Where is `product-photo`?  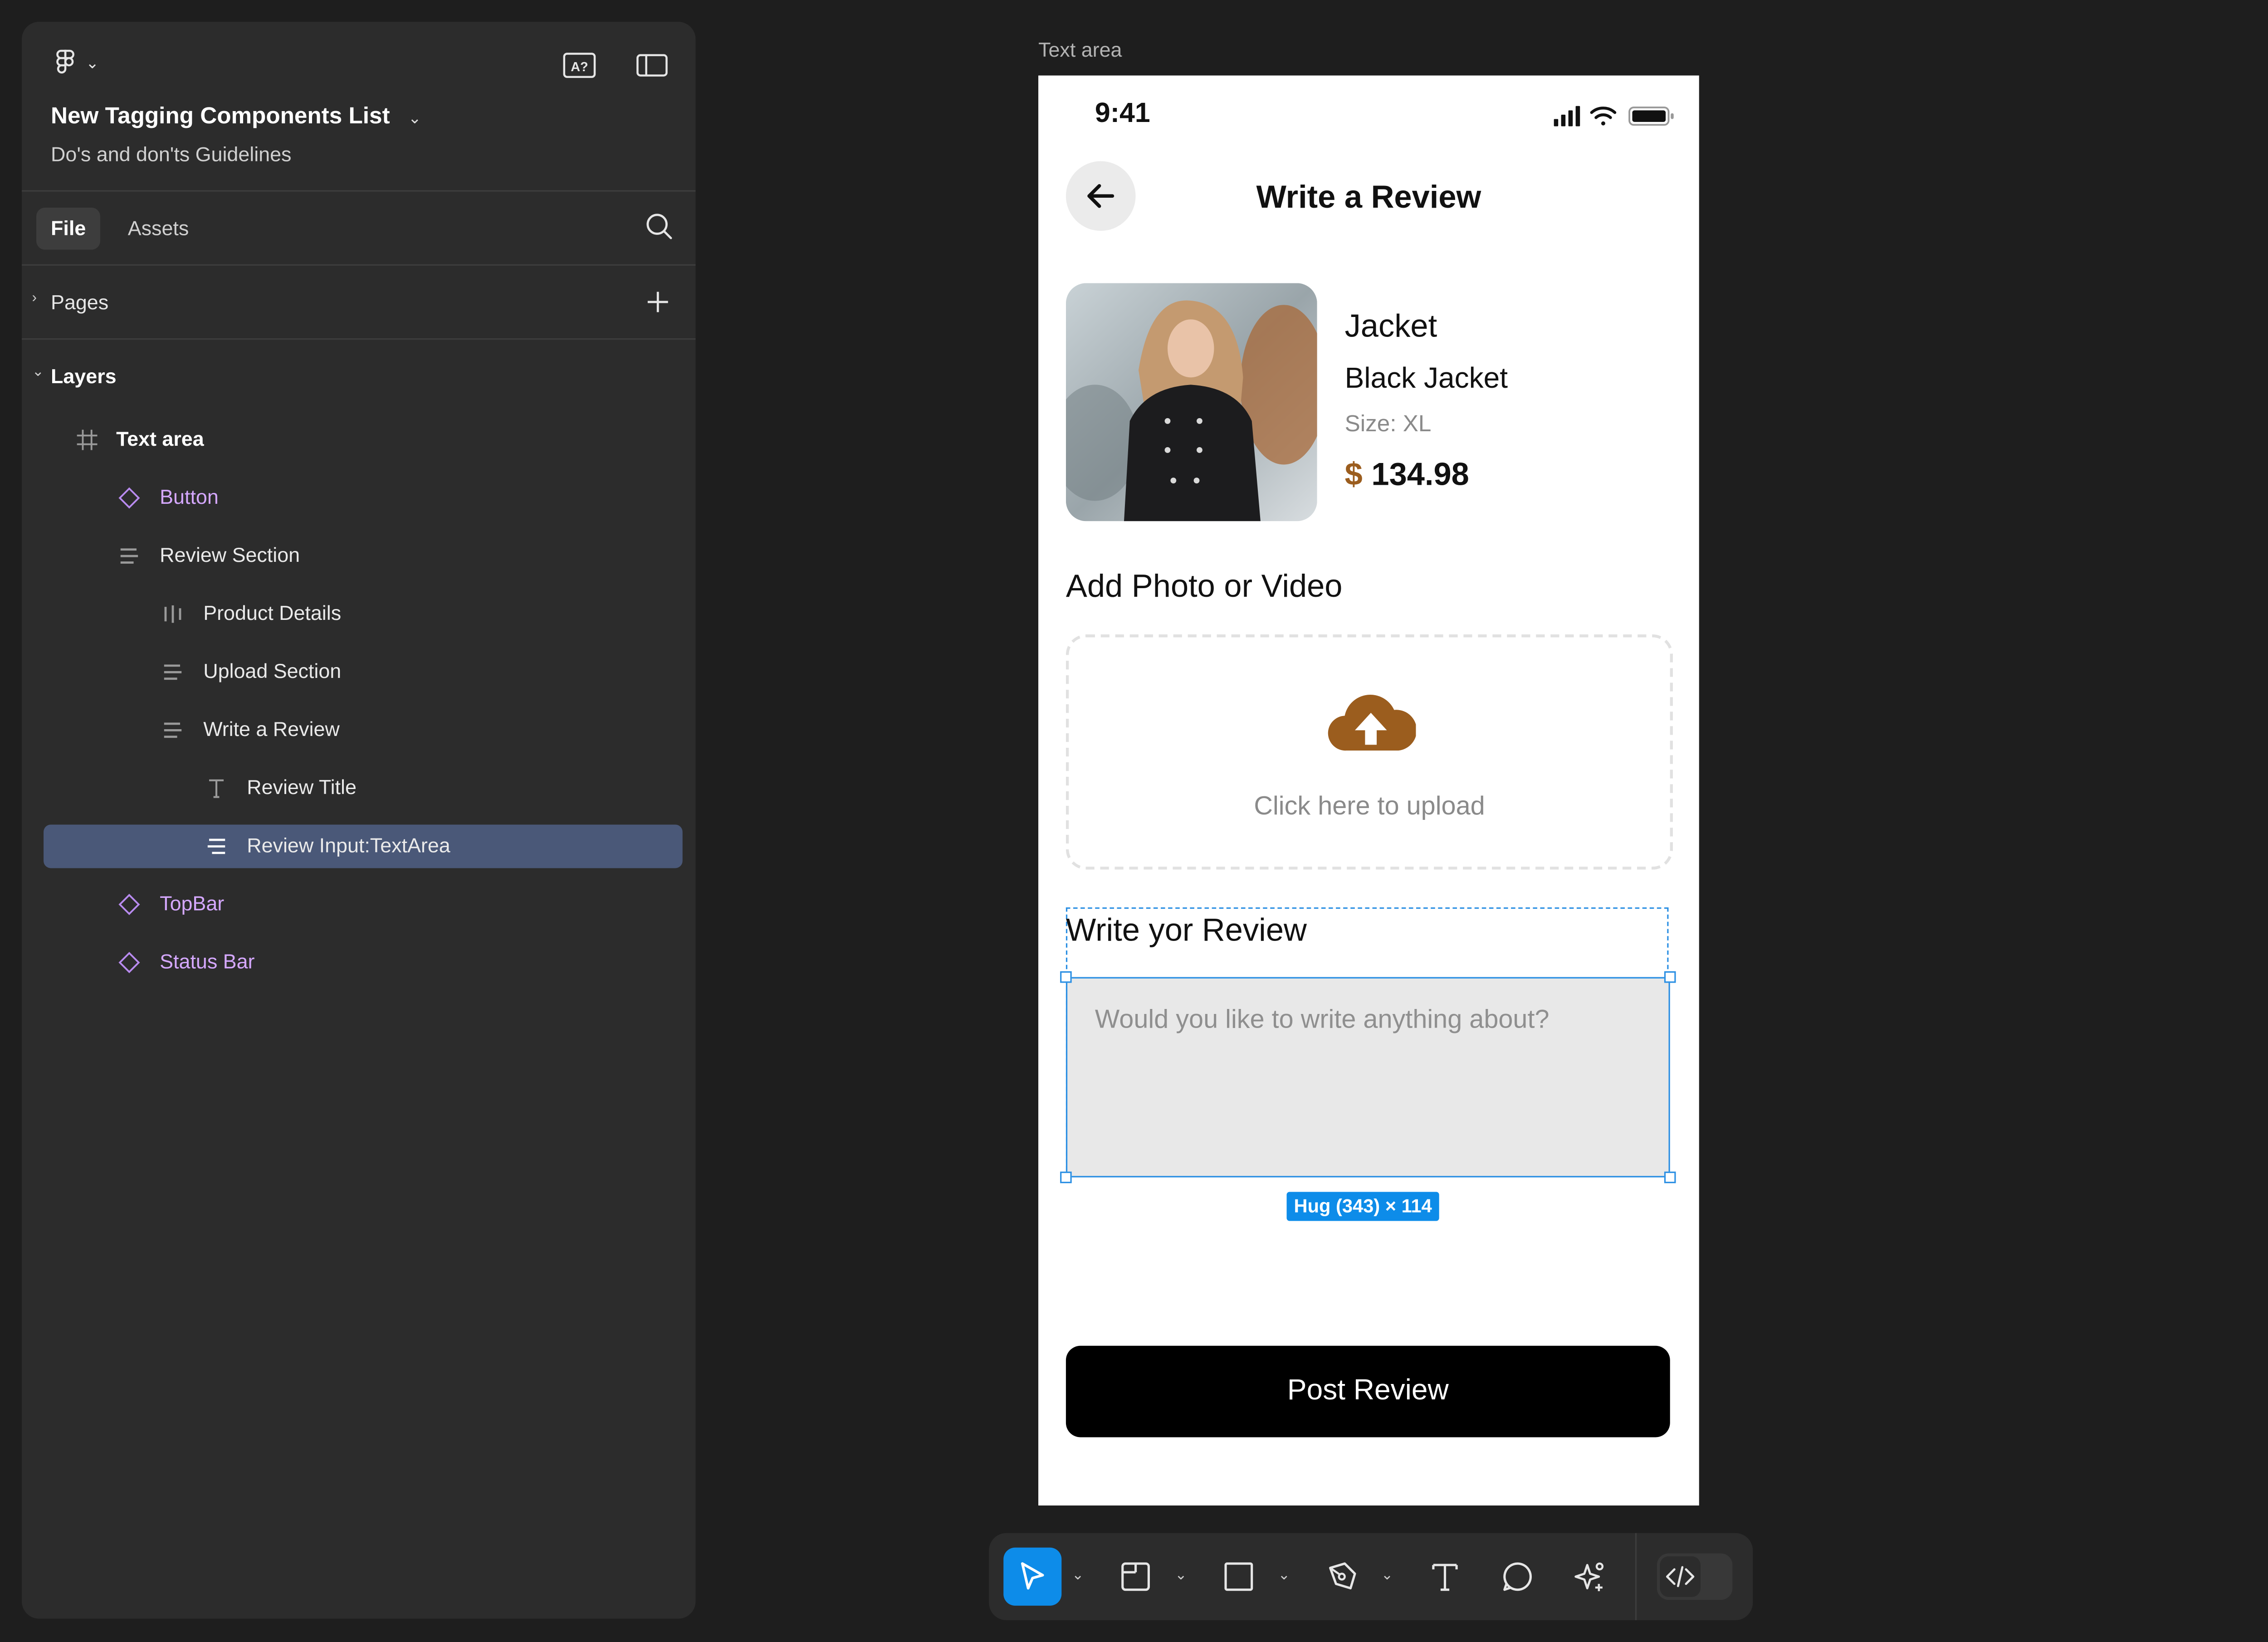
product-photo is located at coordinates (1191, 402).